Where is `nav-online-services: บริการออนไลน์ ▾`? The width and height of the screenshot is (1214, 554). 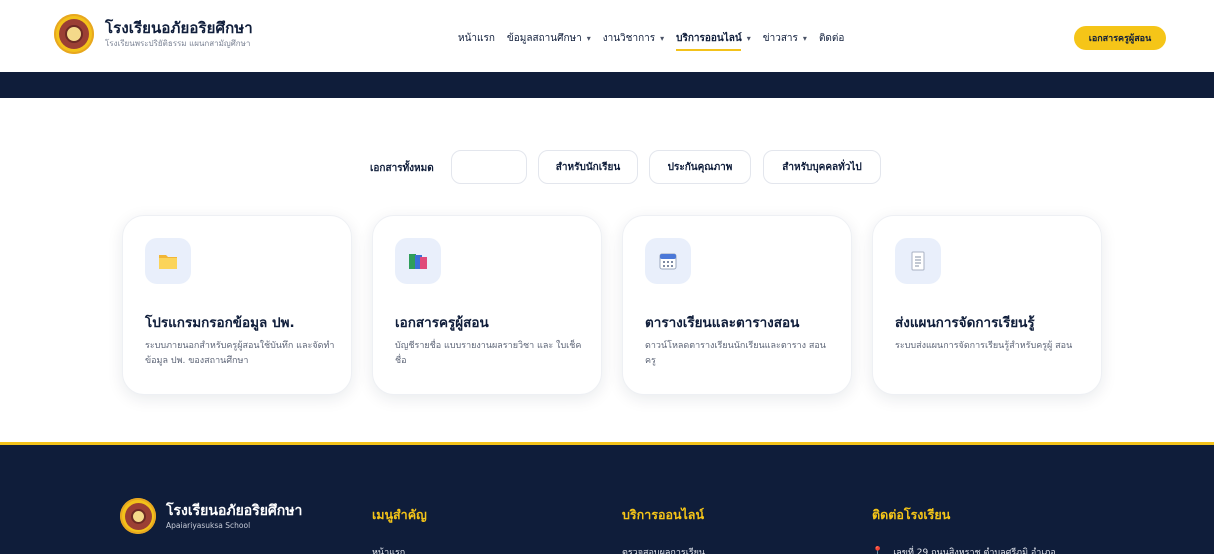
nav-online-services: บริการออนไลน์ ▾ is located at coordinates (713, 40).